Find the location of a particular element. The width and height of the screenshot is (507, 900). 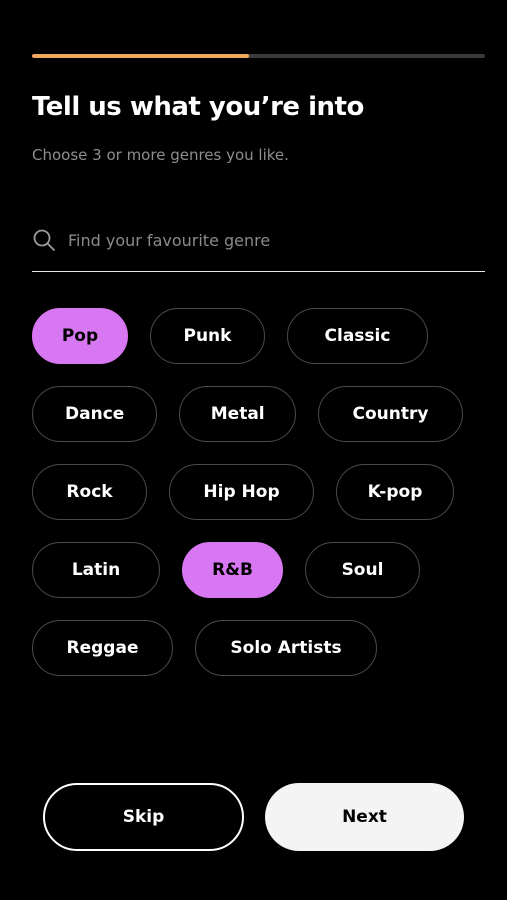

genre-search-bar is located at coordinates (258, 247).